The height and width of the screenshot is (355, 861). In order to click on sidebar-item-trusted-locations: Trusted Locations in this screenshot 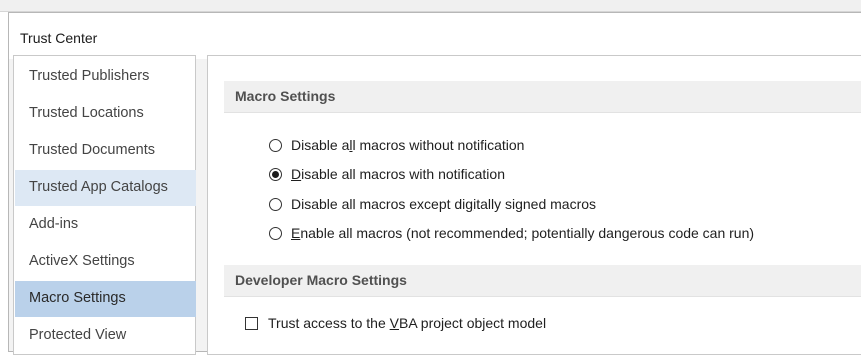, I will do `click(105, 114)`.